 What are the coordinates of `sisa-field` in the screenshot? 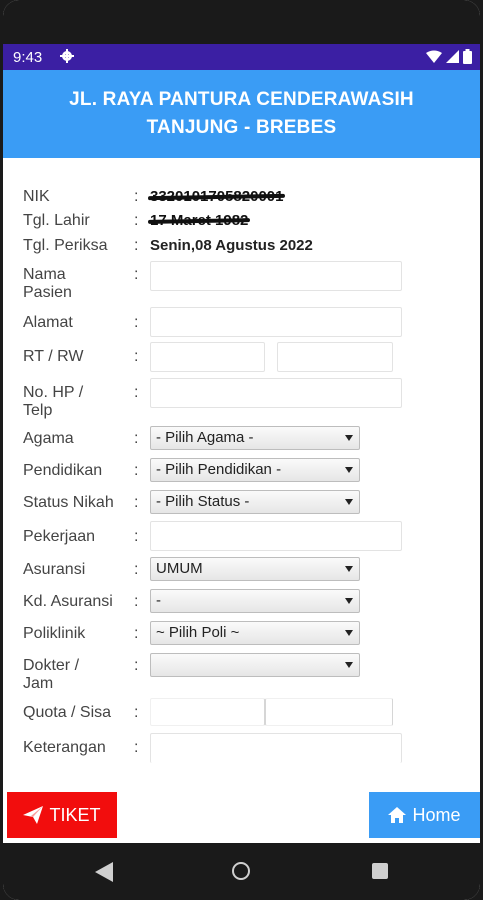 It's located at (329, 712).